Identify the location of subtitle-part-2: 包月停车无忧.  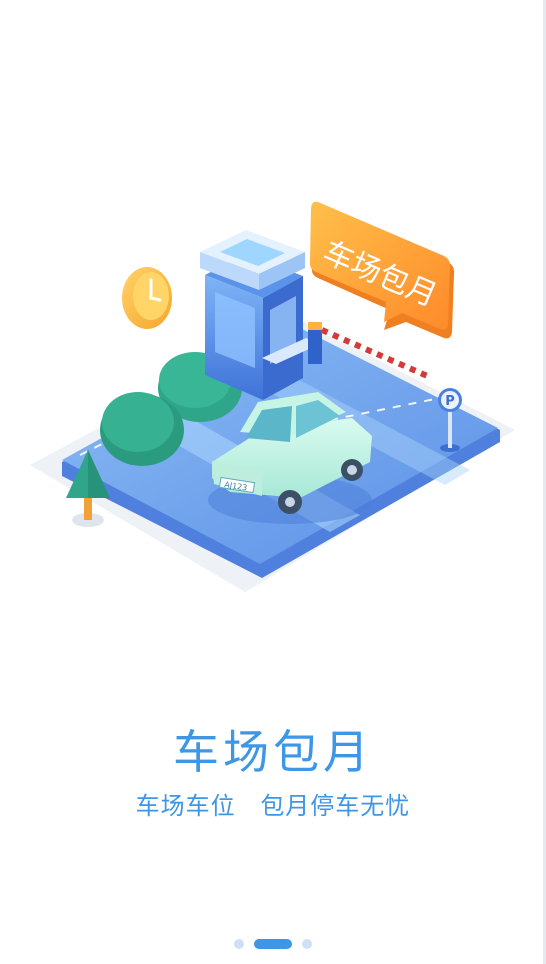
(335, 806).